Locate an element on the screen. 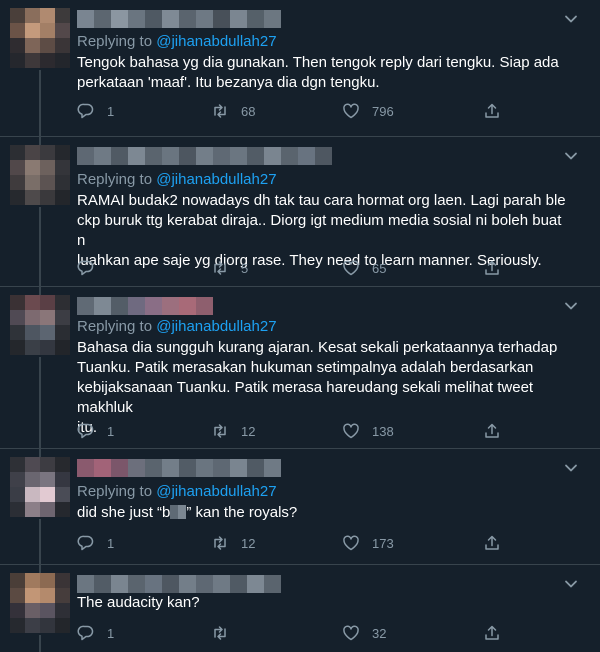 This screenshot has height=652, width=600. tweet: The audacity kan? 1 32 is located at coordinates (300, 608).